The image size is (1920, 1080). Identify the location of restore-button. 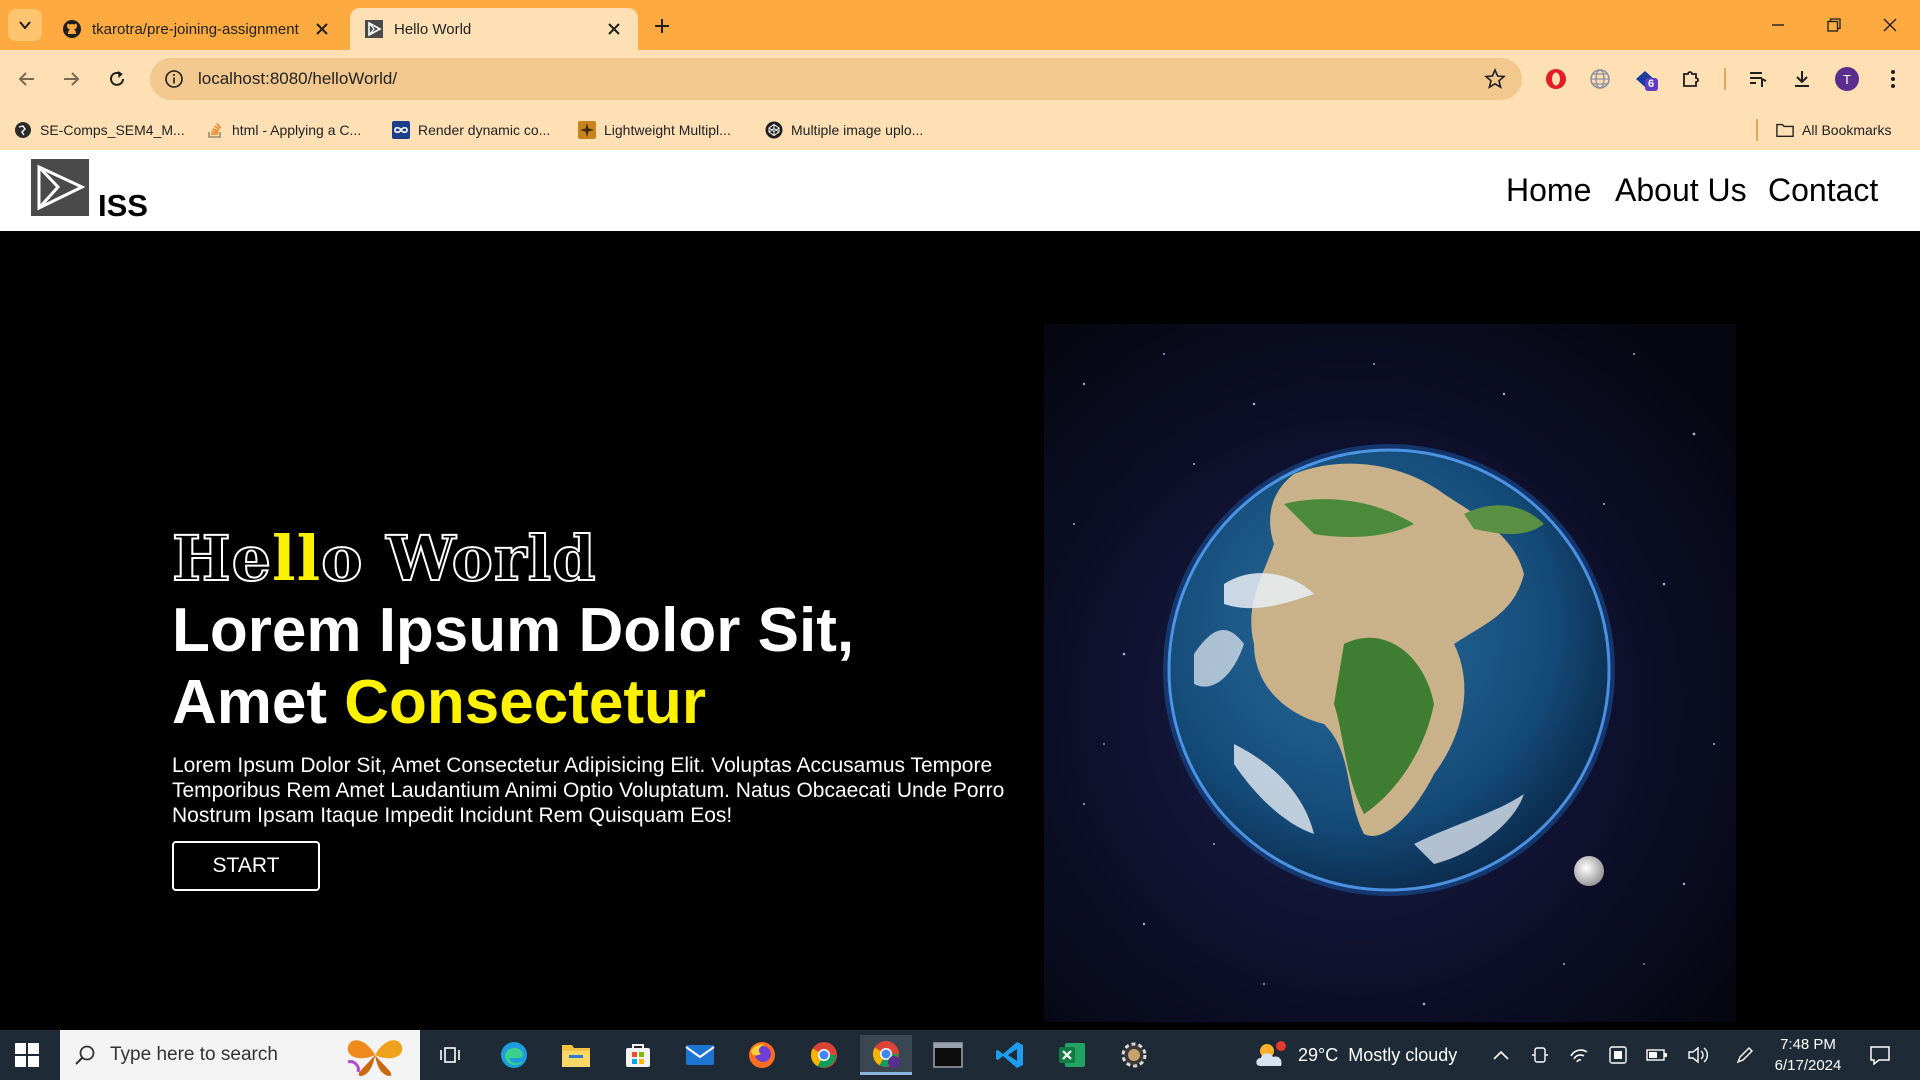
(1834, 25).